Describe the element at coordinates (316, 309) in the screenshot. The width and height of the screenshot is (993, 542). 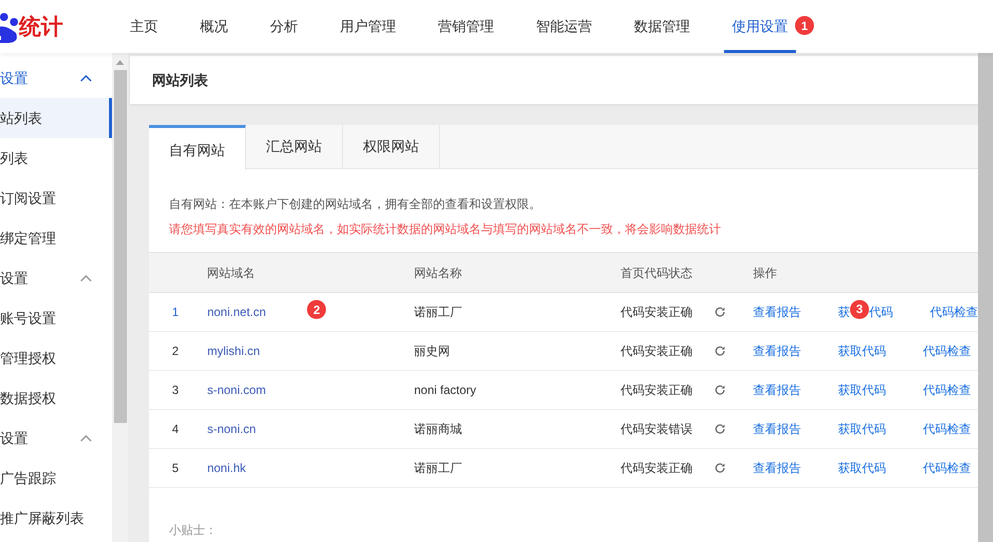
I see `number-badge: 2` at that location.